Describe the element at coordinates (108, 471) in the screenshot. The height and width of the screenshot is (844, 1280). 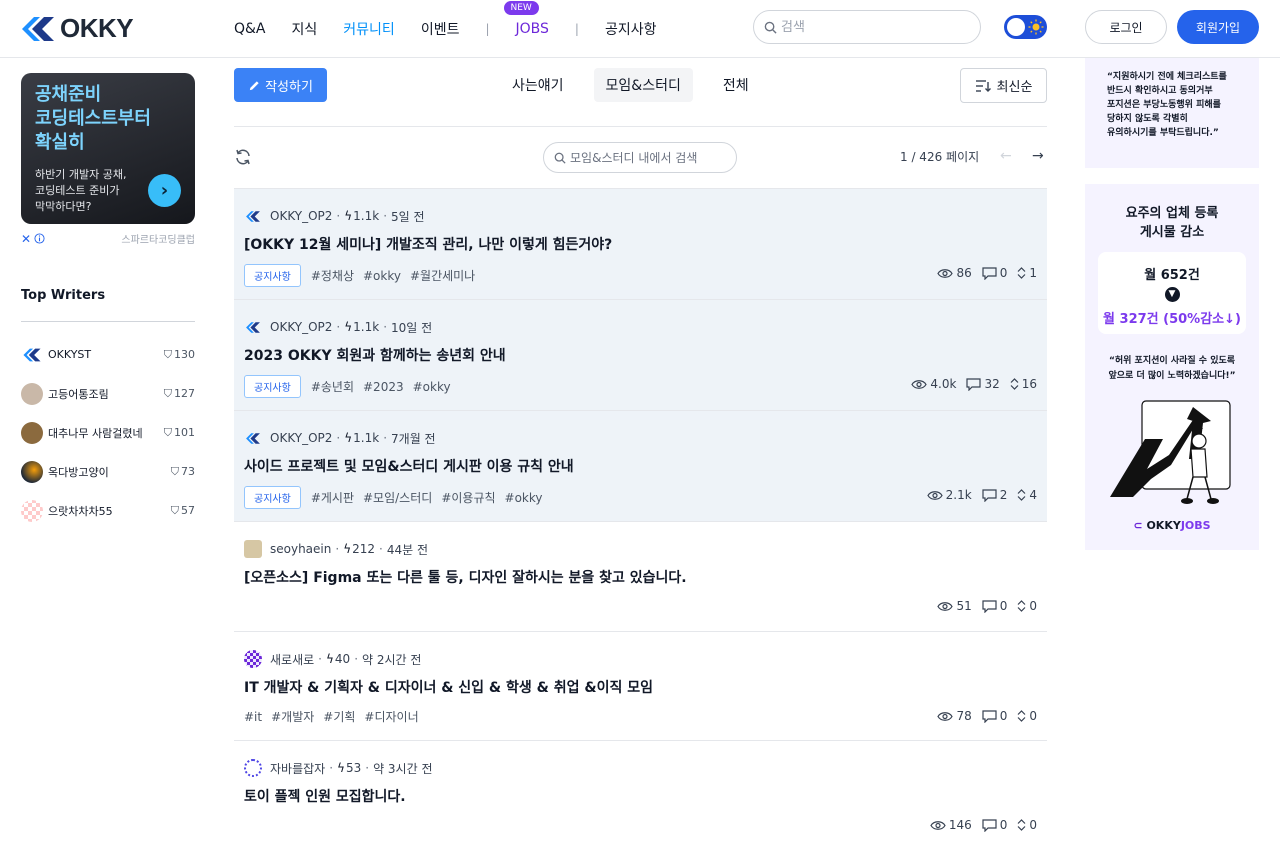
I see `writer-item: 옥다방고양이 ⛉ 73` at that location.